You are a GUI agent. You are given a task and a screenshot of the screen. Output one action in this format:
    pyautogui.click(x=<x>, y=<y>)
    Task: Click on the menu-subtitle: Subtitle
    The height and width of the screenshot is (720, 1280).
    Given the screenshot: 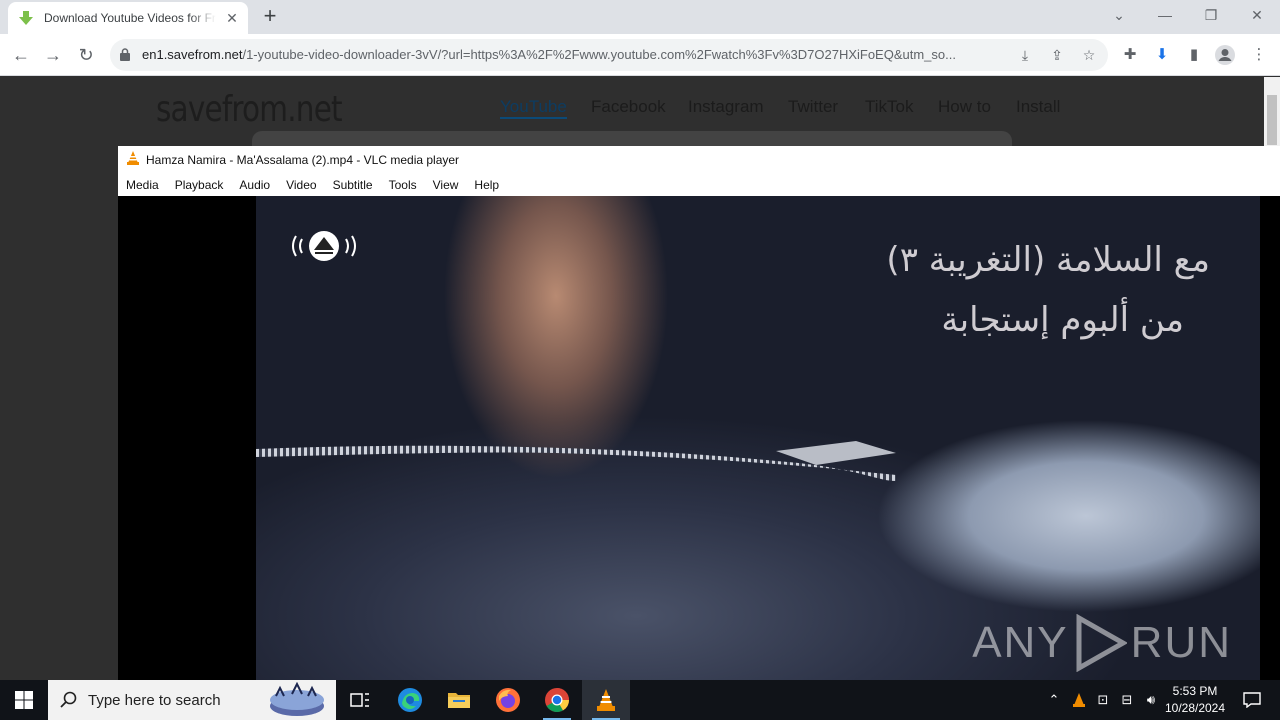 What is the action you would take?
    pyautogui.click(x=353, y=185)
    